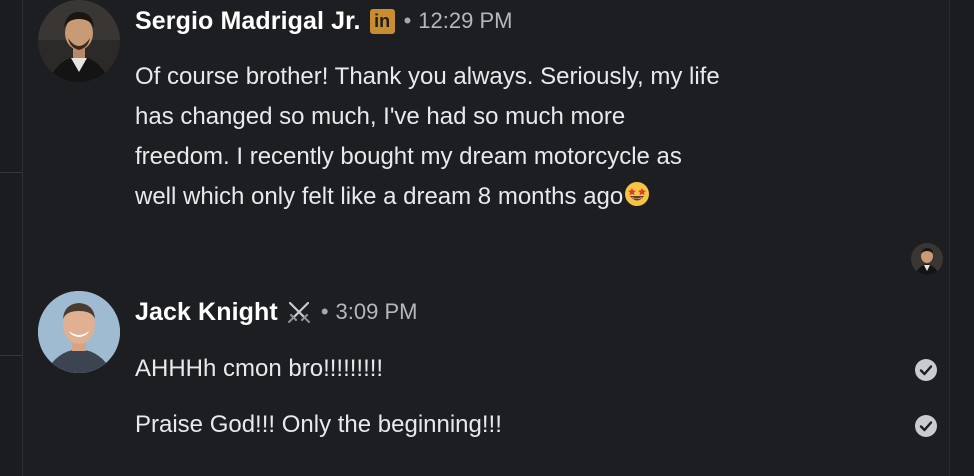  What do you see at coordinates (961, 238) in the screenshot?
I see `scrollbar-track` at bounding box center [961, 238].